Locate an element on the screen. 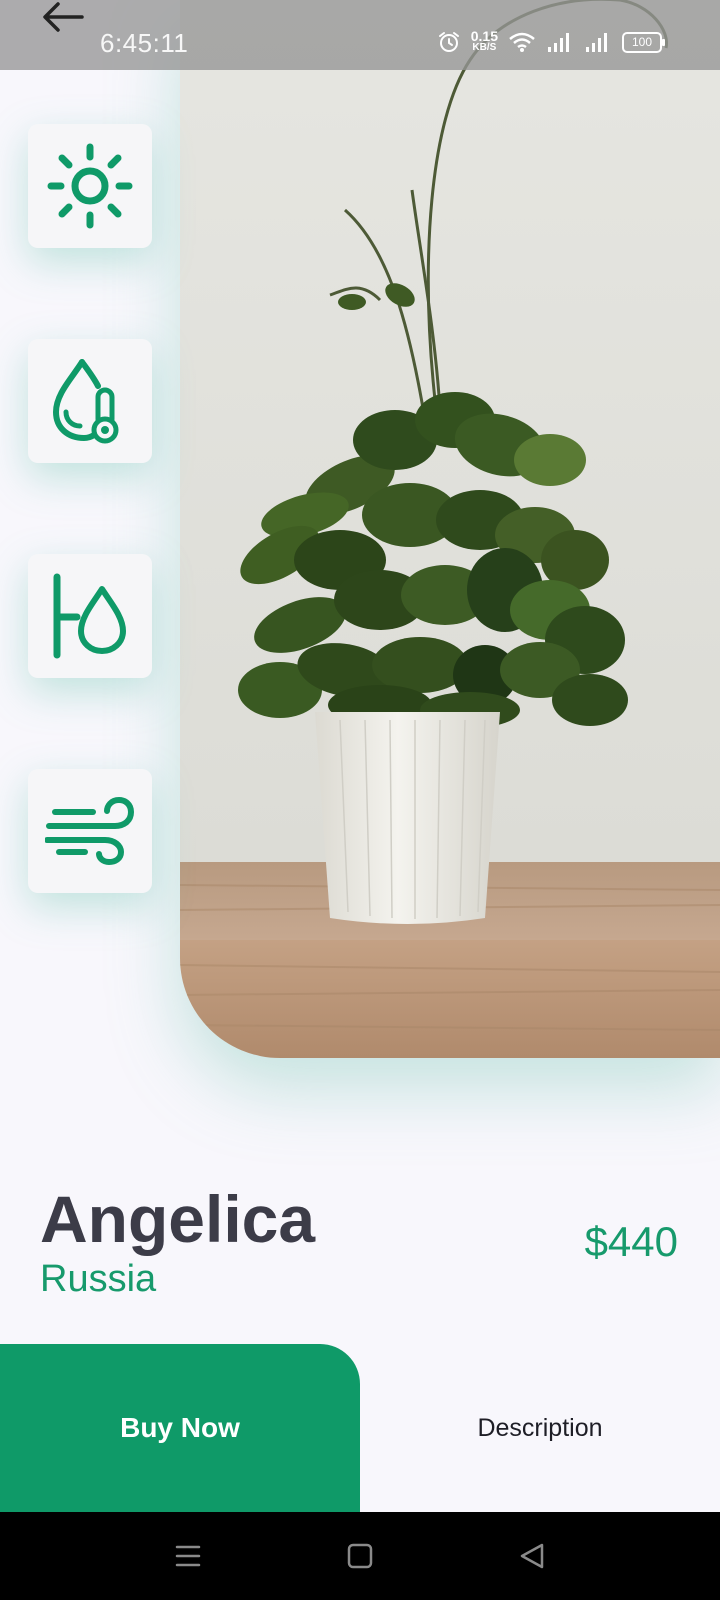  battery-level: 100 is located at coordinates (642, 41).